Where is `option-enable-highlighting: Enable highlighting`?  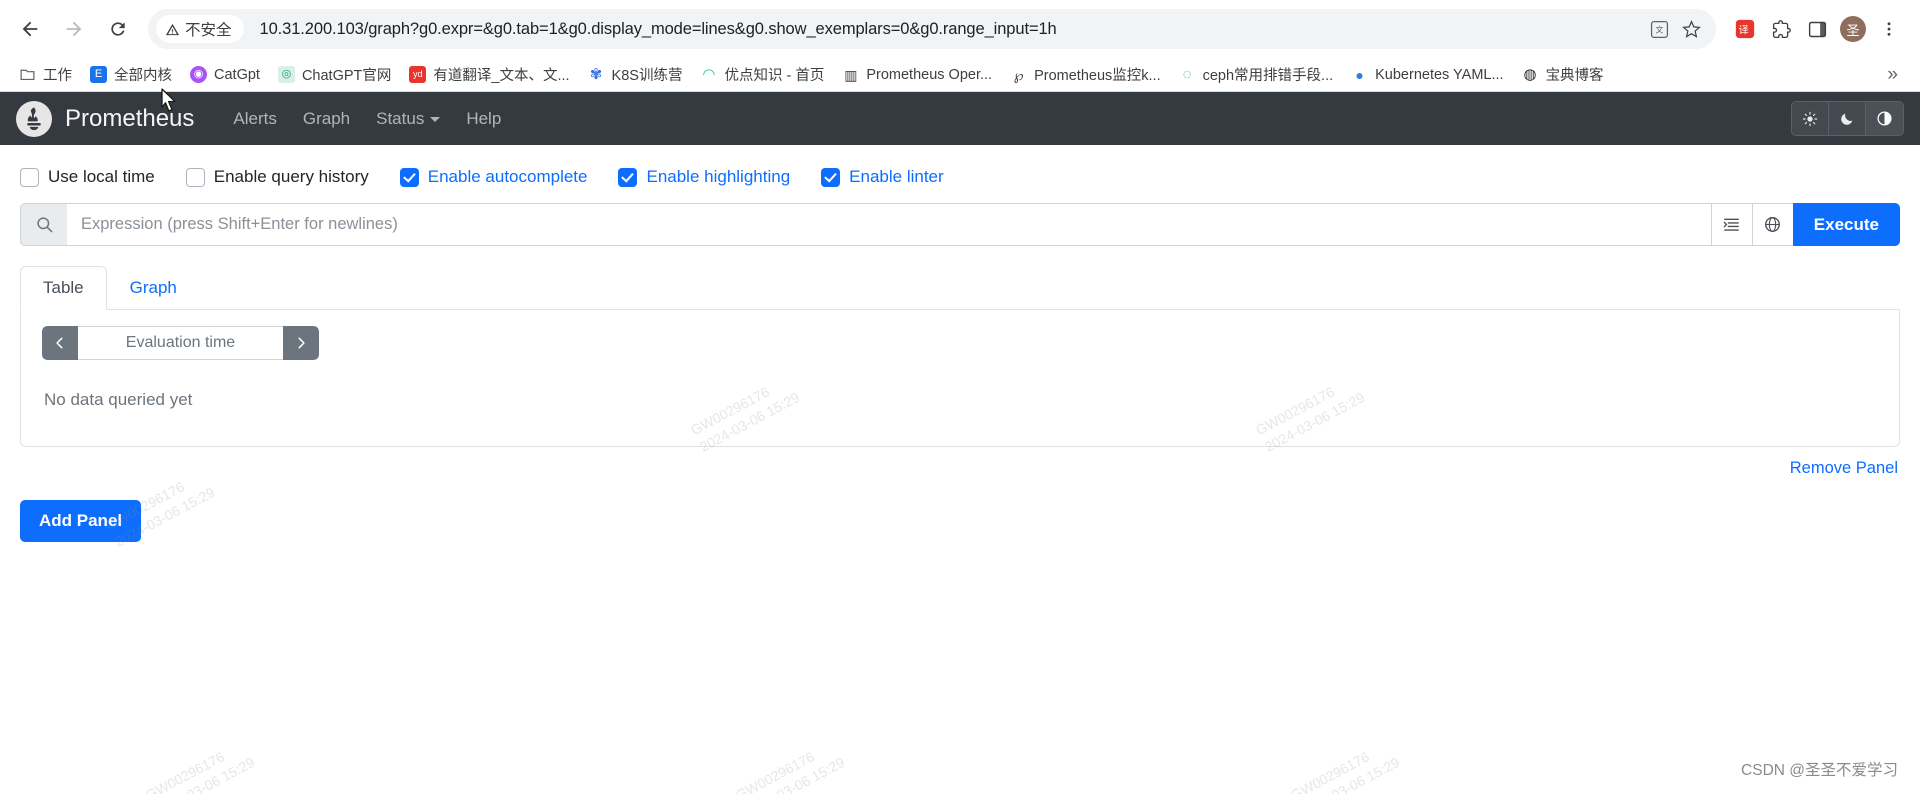 option-enable-highlighting: Enable highlighting is located at coordinates (704, 177).